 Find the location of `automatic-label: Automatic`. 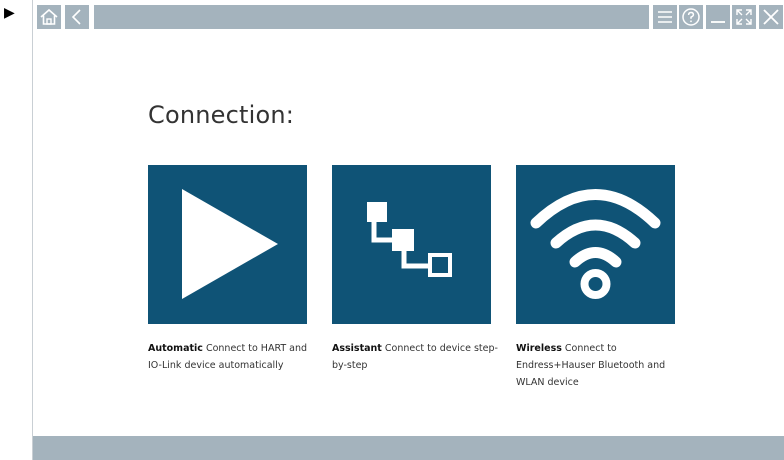

automatic-label: Automatic is located at coordinates (175, 348).